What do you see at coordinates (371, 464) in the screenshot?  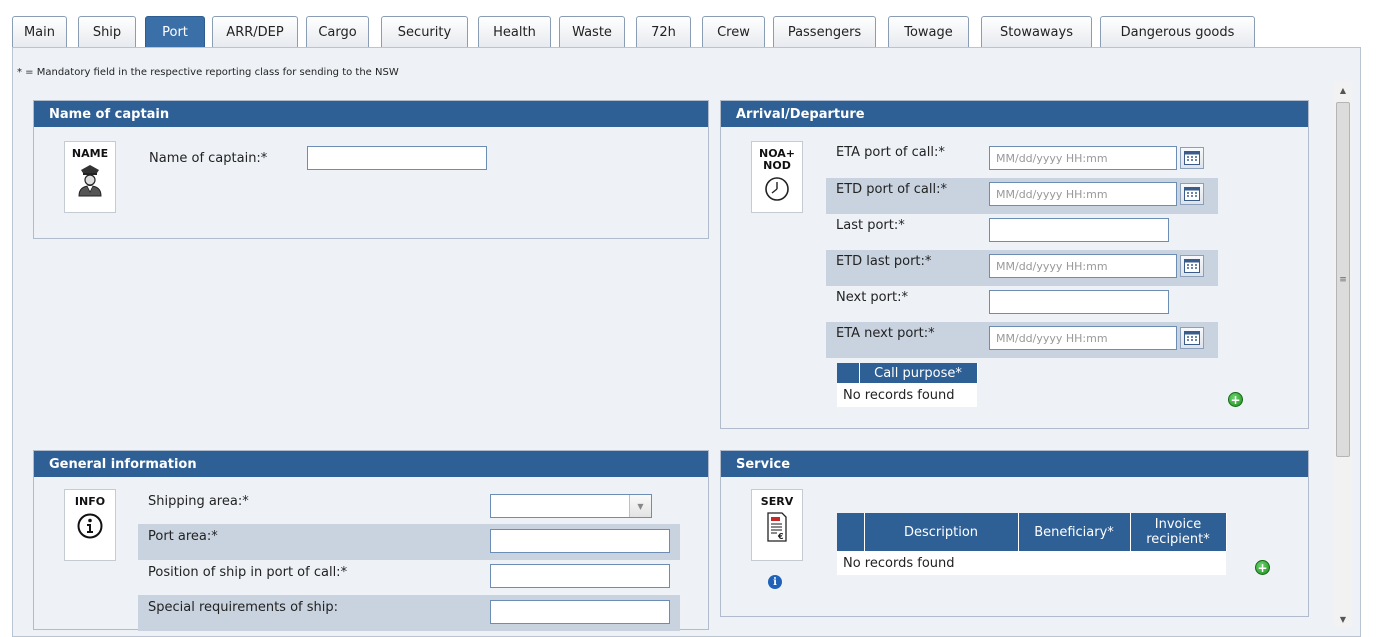 I see `general-section-header: General information` at bounding box center [371, 464].